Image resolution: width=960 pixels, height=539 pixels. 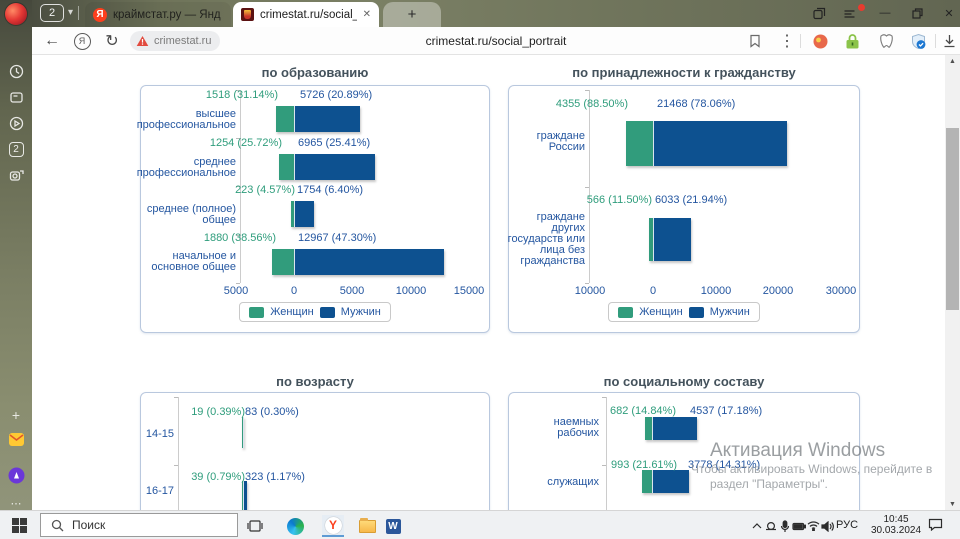 I want to click on scroll-up-icon: ▲, so click(x=952, y=61).